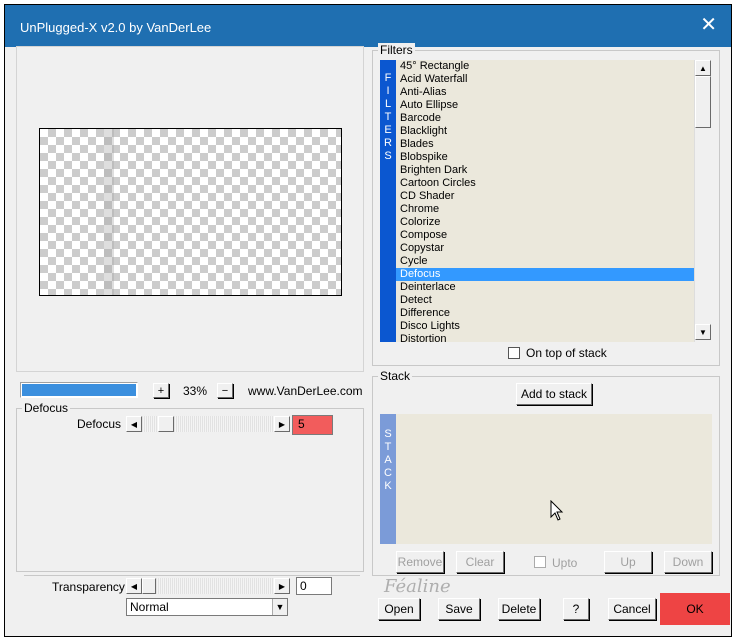 The width and height of the screenshot is (738, 643). I want to click on upto-checkbox, so click(540, 562).